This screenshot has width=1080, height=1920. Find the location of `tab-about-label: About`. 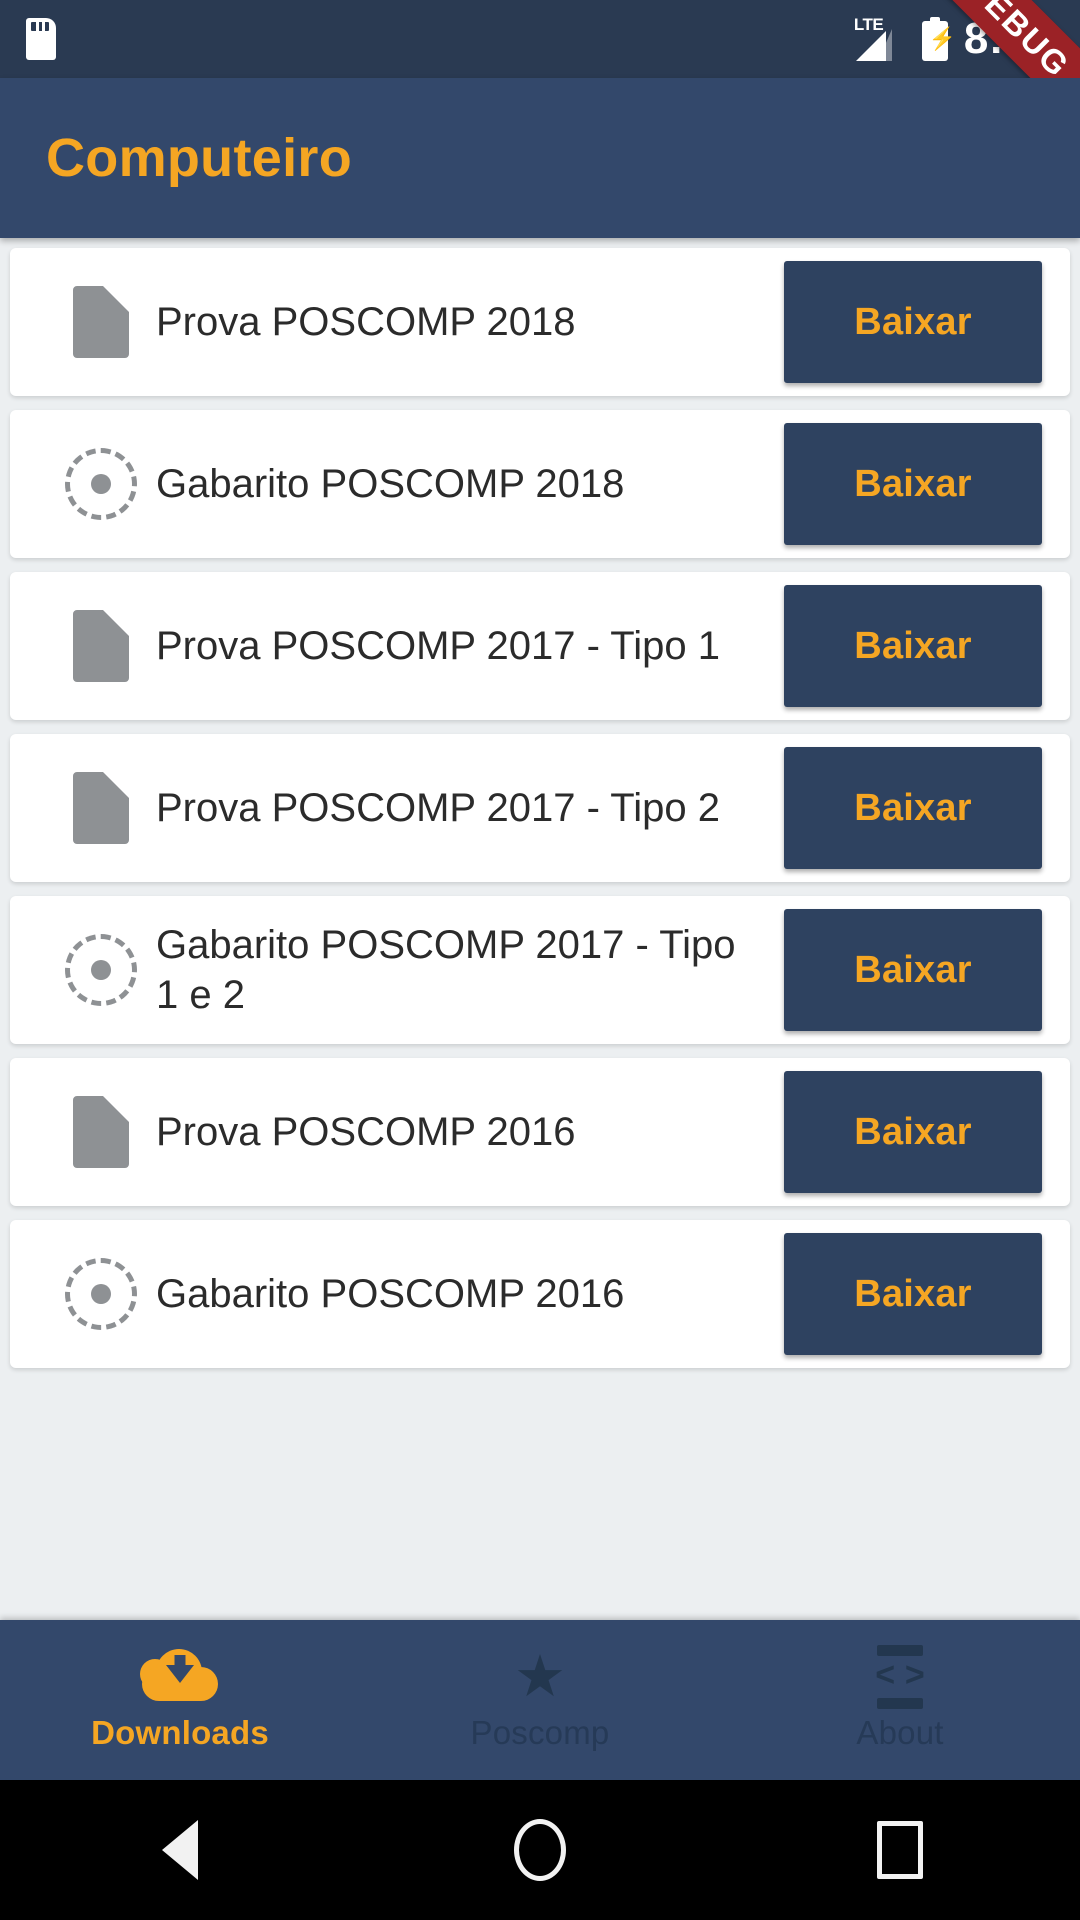

tab-about-label: About is located at coordinates (900, 1732).